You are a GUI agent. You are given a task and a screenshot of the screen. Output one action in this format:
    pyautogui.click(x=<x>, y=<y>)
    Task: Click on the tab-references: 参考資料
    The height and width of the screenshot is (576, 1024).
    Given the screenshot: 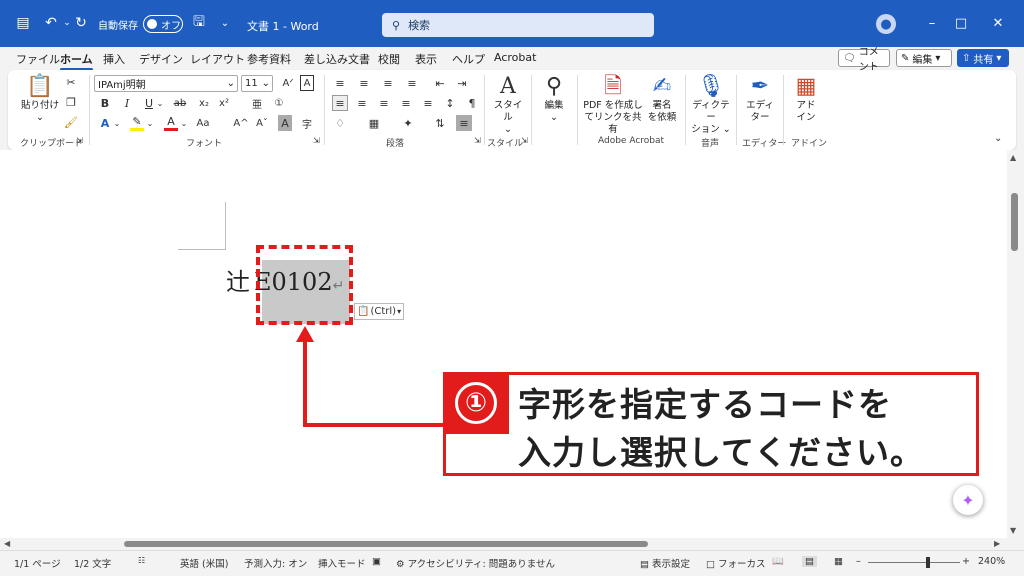 What is the action you would take?
    pyautogui.click(x=269, y=59)
    